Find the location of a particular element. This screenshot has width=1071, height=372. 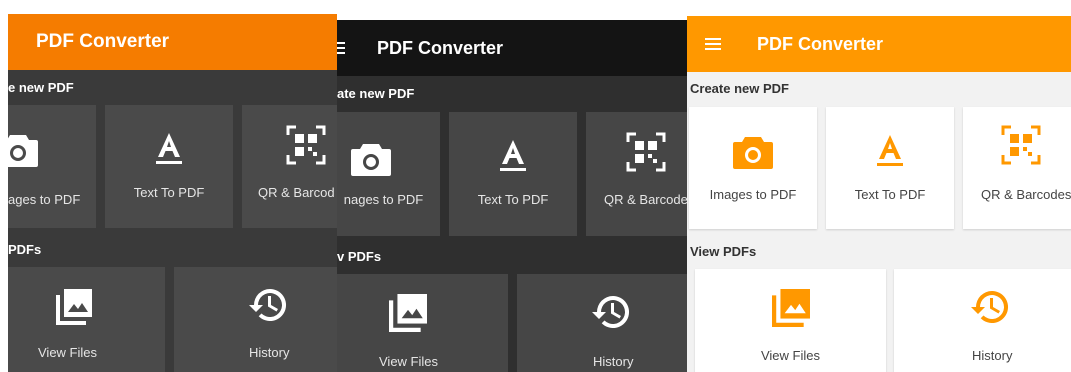

qr-barcode-card: QR & Barcod is located at coordinates (289, 166).